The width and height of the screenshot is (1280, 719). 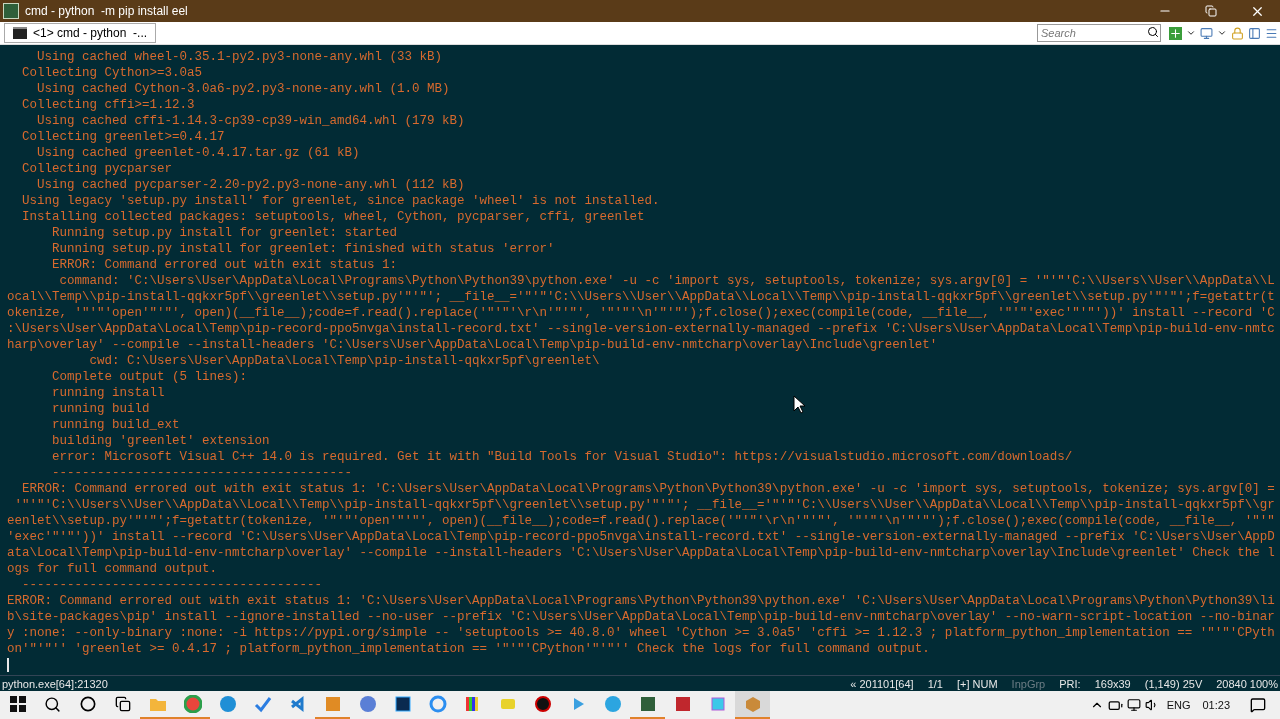 What do you see at coordinates (648, 489) in the screenshot?
I see `console-line: ERROR: Command errored out with exit status 1: 'C:\Users\User\AppData\Local\Programs\Python\Python39\python.exe' -u -c 'import sys, setuptools, tokenize; sys.argv[0] =` at bounding box center [648, 489].